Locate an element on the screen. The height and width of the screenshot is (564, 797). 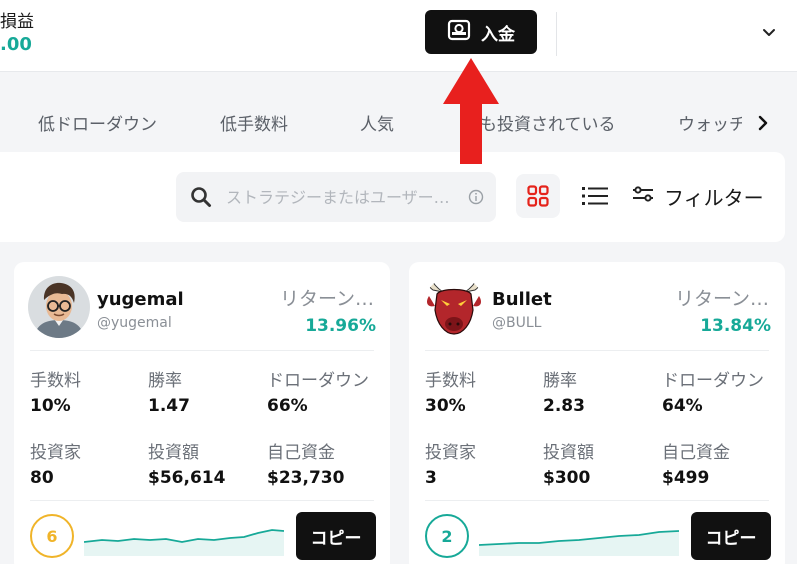
own-funds-value: $499 is located at coordinates (686, 478).